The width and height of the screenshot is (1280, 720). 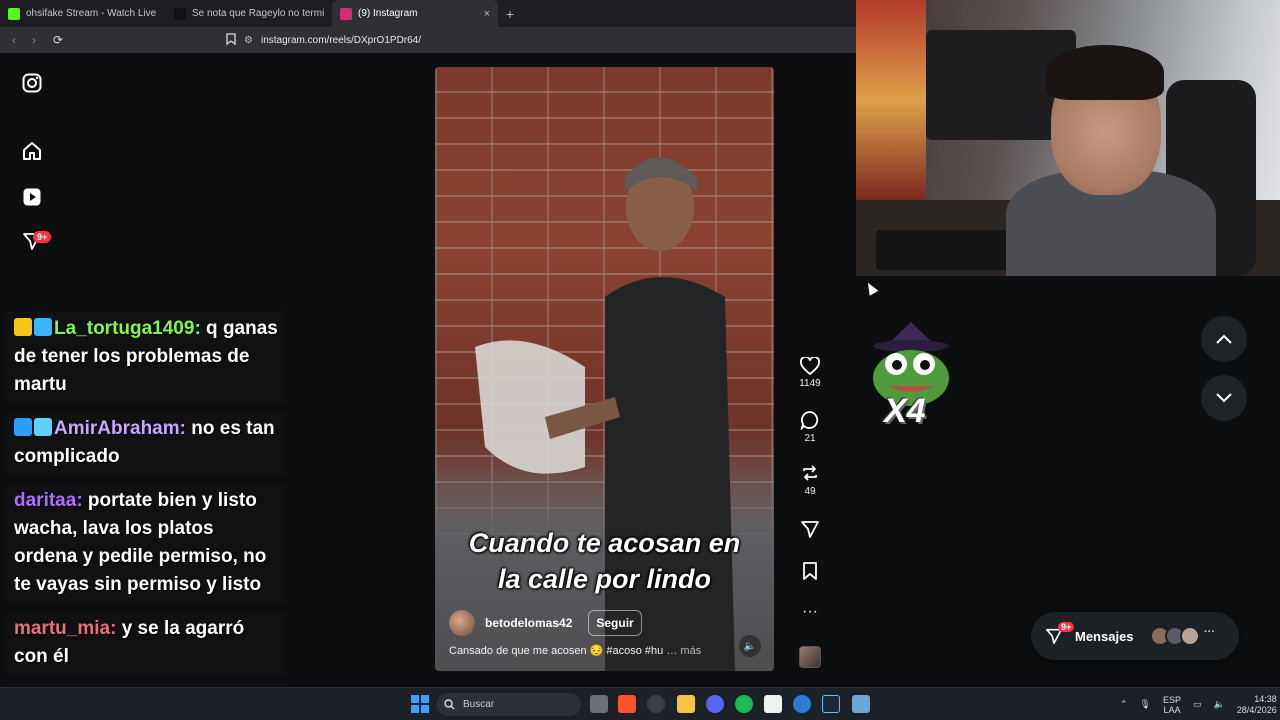 What do you see at coordinates (686, 704) in the screenshot?
I see `file-explorer-icon` at bounding box center [686, 704].